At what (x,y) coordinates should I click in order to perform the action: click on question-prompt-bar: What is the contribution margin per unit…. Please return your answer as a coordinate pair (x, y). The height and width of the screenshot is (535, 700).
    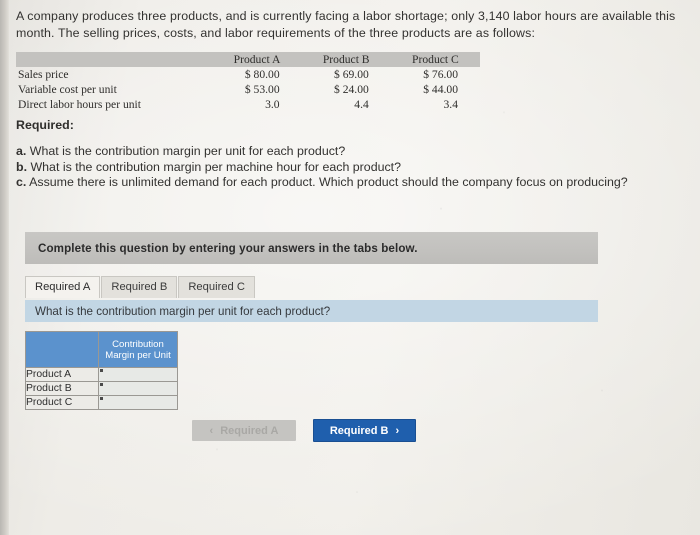
    Looking at the image, I should click on (311, 311).